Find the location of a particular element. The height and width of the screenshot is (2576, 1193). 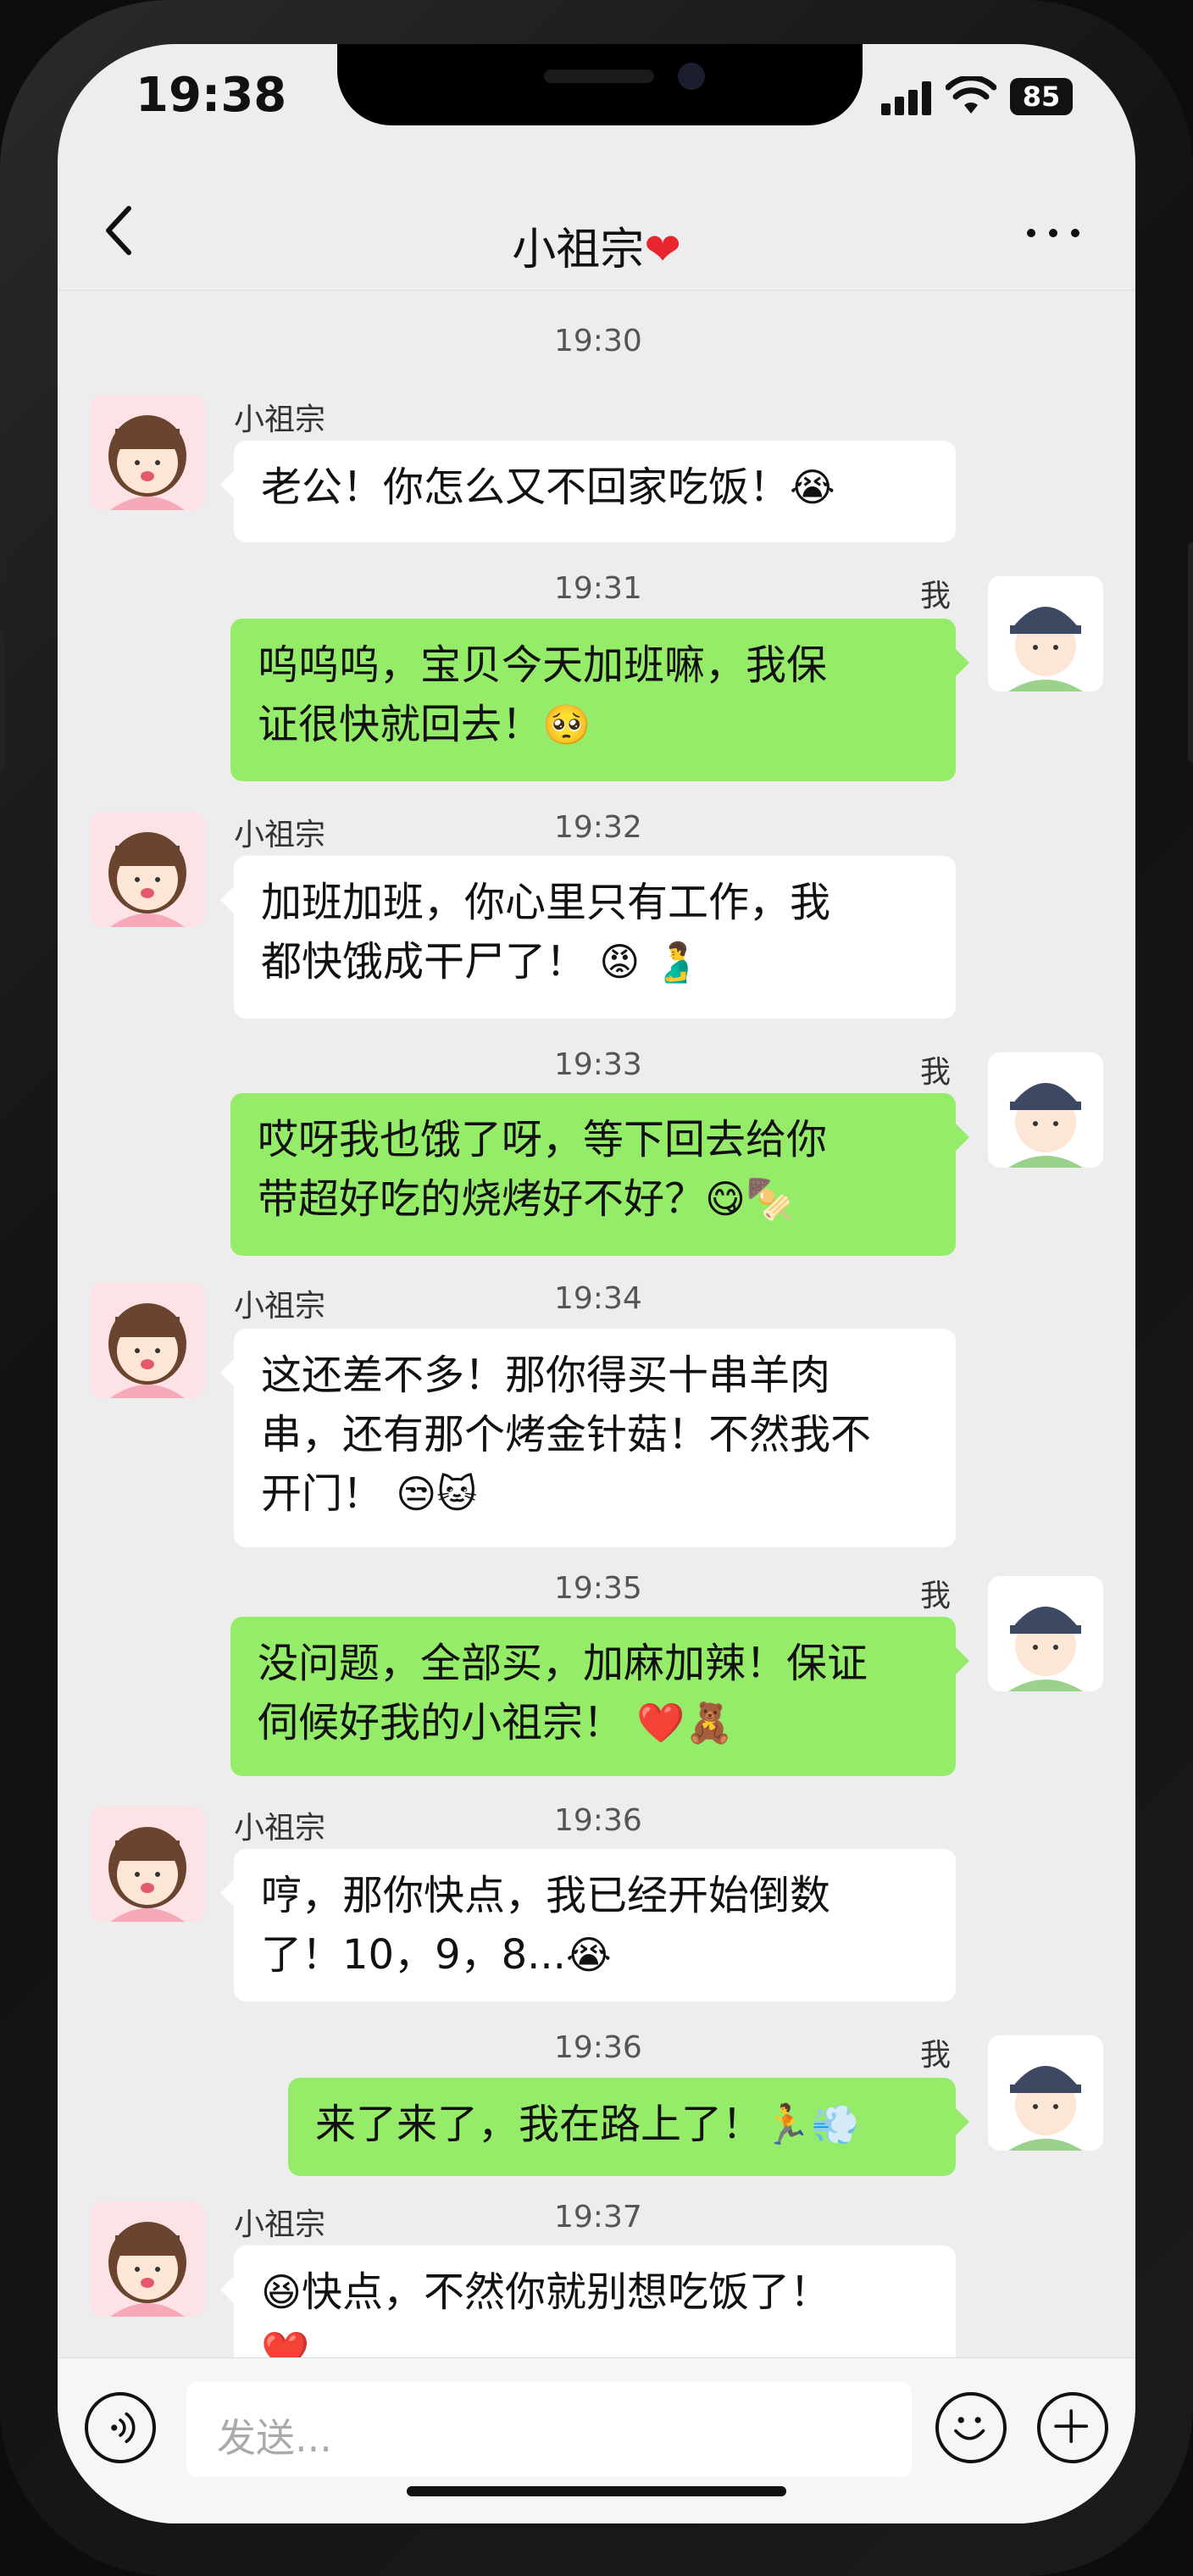

message-bubble: 这还差不多！那你得买十串羊肉 串，还有那个烤金针菇！不然我不 开门！ 😒🐱 is located at coordinates (588, 1438).